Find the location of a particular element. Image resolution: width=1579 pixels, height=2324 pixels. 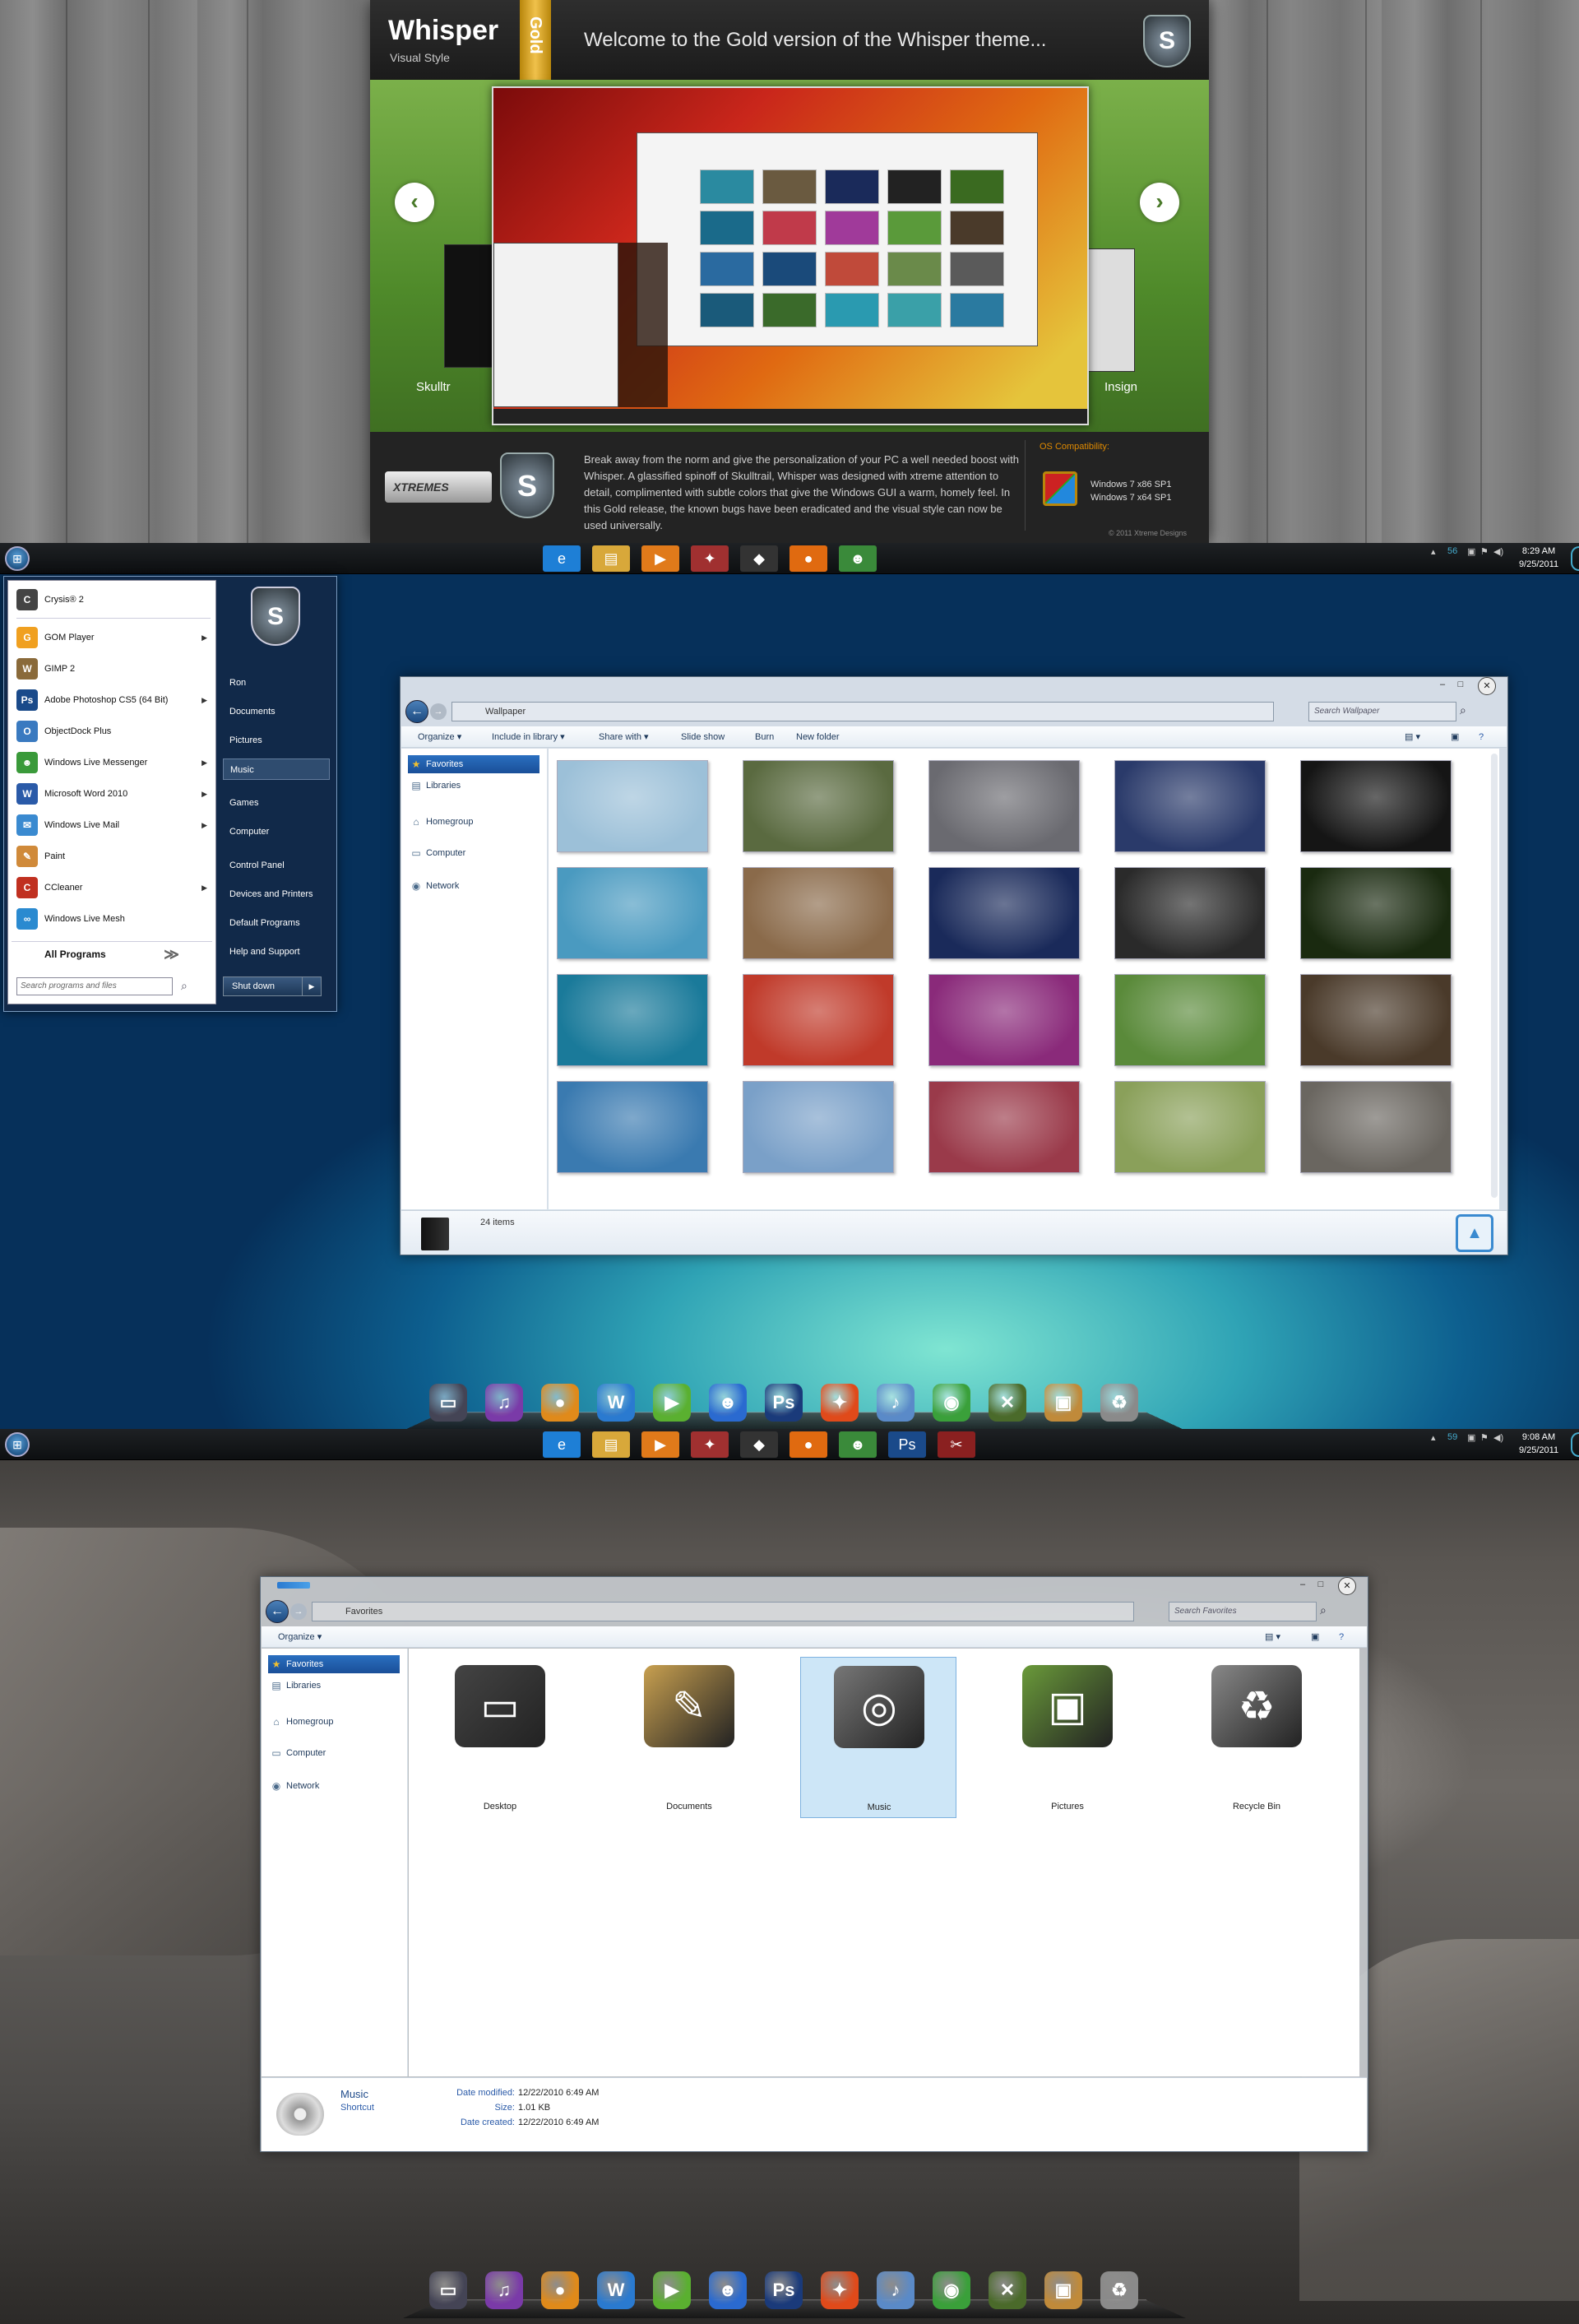

live-icon: W is located at coordinates (616, 1403).